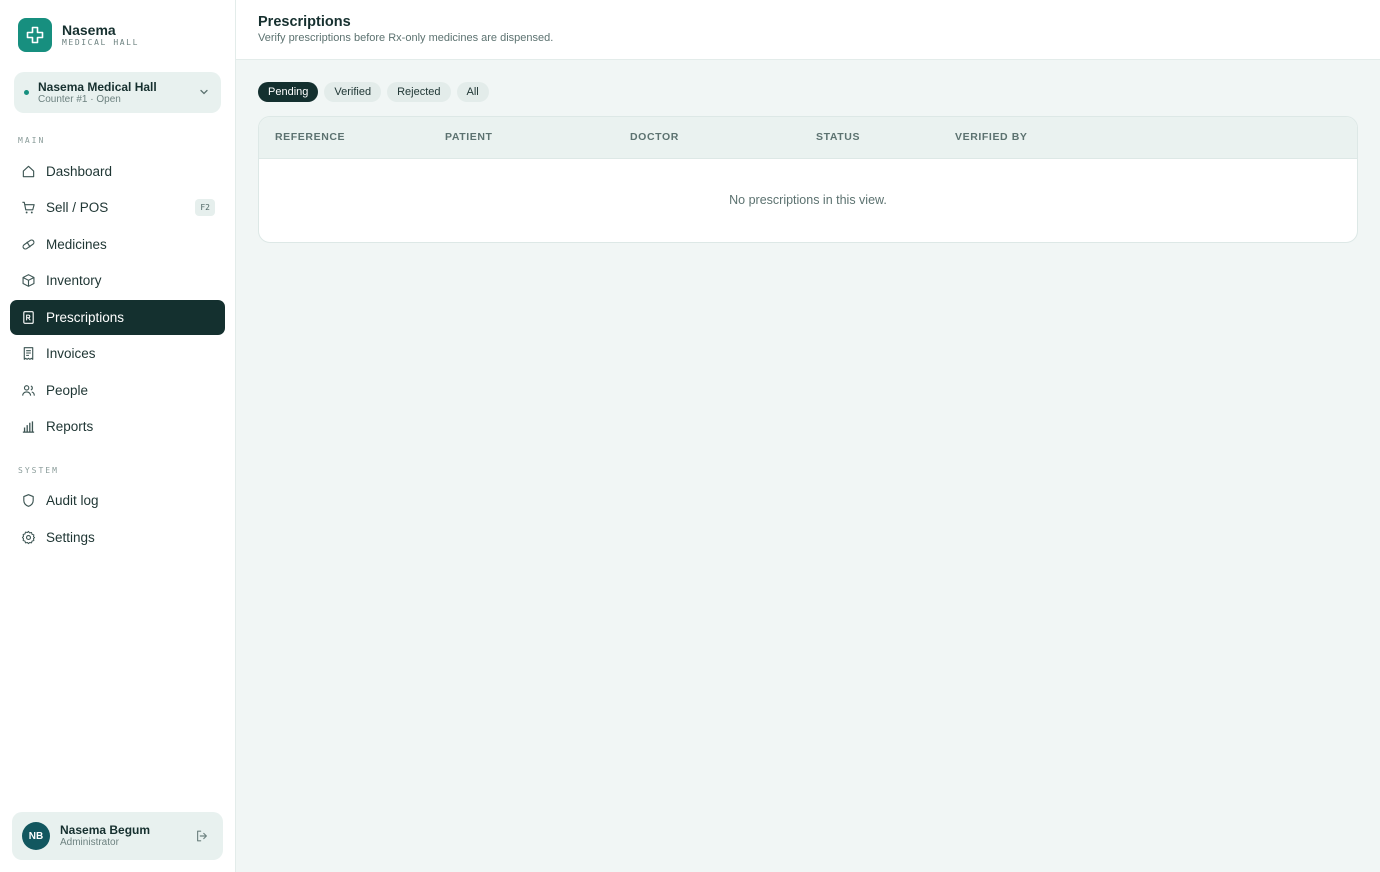 The height and width of the screenshot is (872, 1380). I want to click on sidebar-item-dashboard: Dashboard, so click(117, 171).